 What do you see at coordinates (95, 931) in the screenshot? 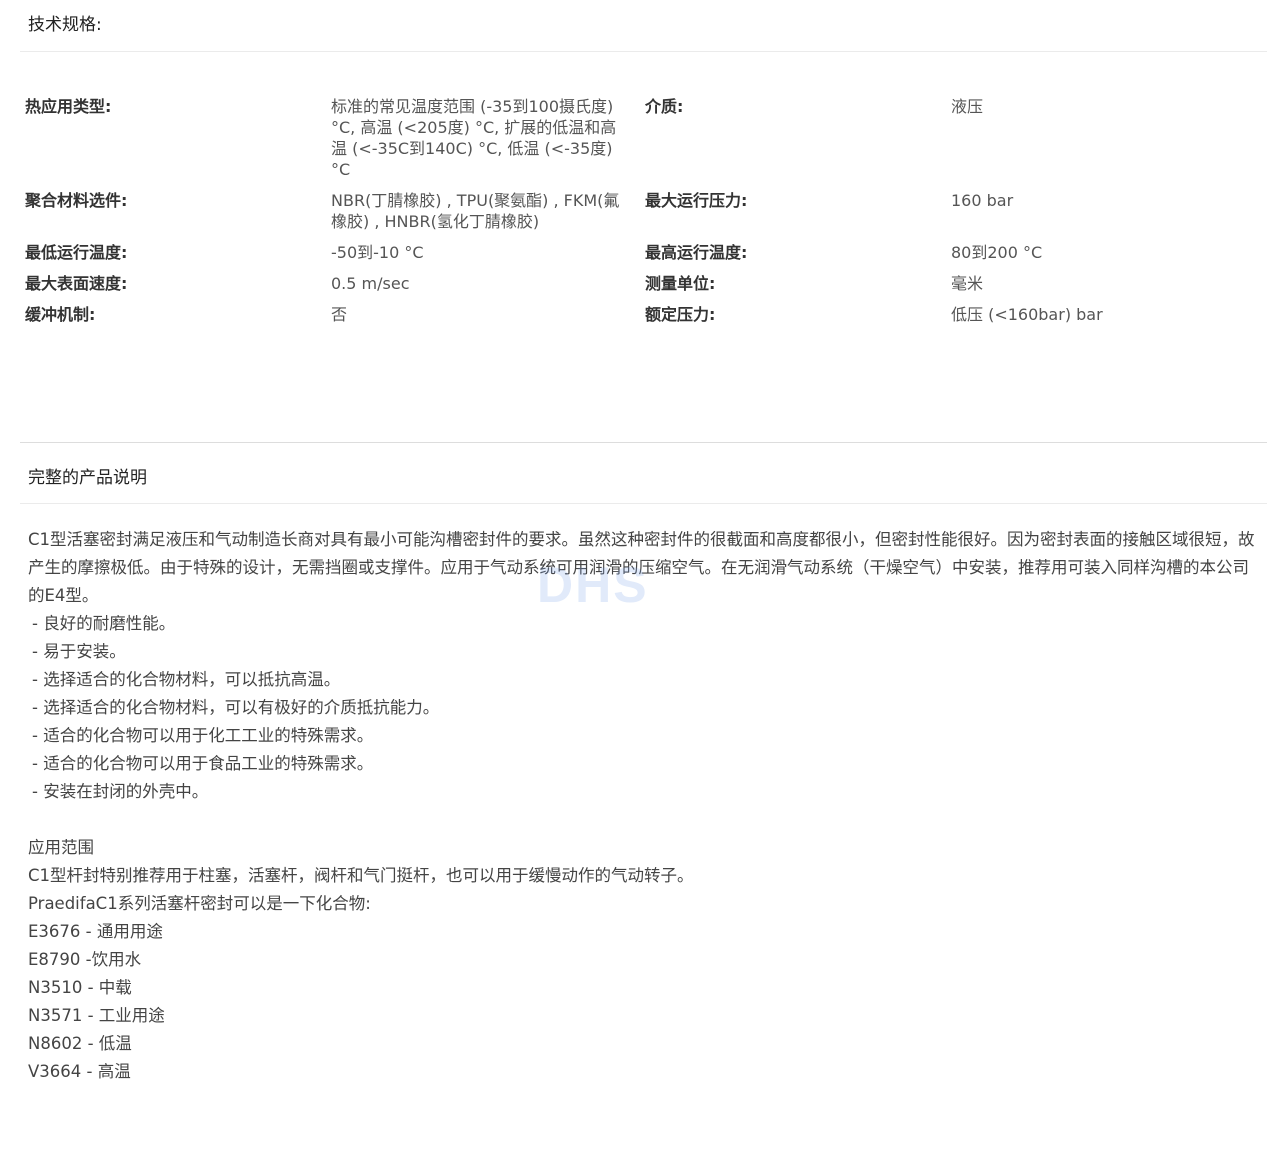
I see `compound-item: E3676 - 通用用途` at bounding box center [95, 931].